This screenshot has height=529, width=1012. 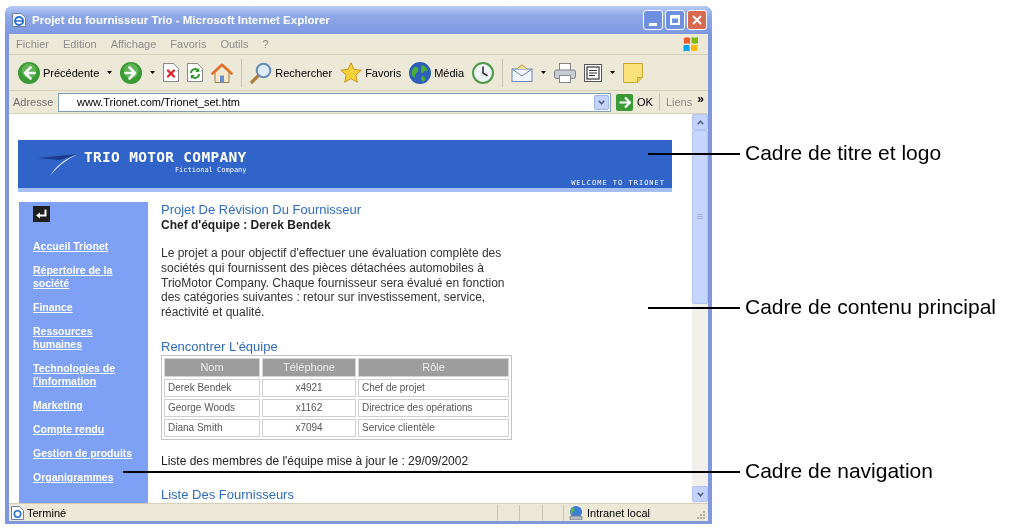 What do you see at coordinates (576, 512) in the screenshot?
I see `network-globe-icon` at bounding box center [576, 512].